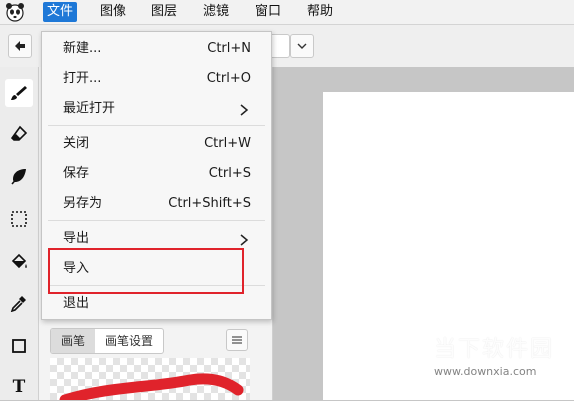 The image size is (574, 401). Describe the element at coordinates (89, 108) in the screenshot. I see `menu-item-label: 最近打开` at that location.